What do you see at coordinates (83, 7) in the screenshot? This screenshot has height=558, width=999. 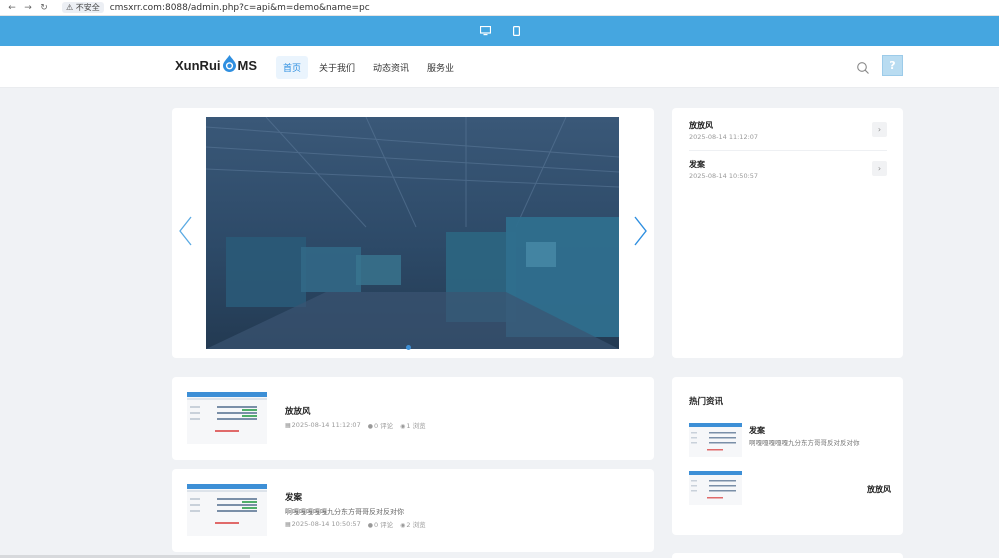 I see `security-warning-badge: ⚠ 不安全` at bounding box center [83, 7].